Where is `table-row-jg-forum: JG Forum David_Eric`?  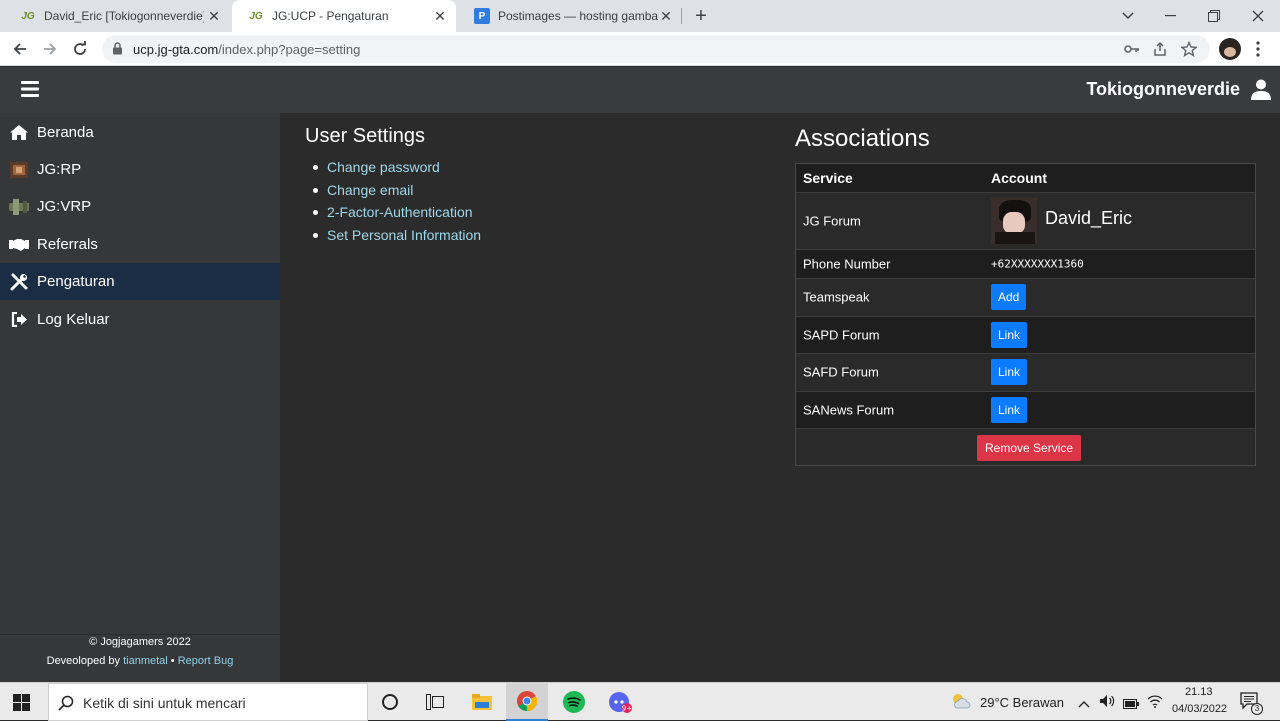
table-row-jg-forum: JG Forum David_Eric is located at coordinates (1025, 220).